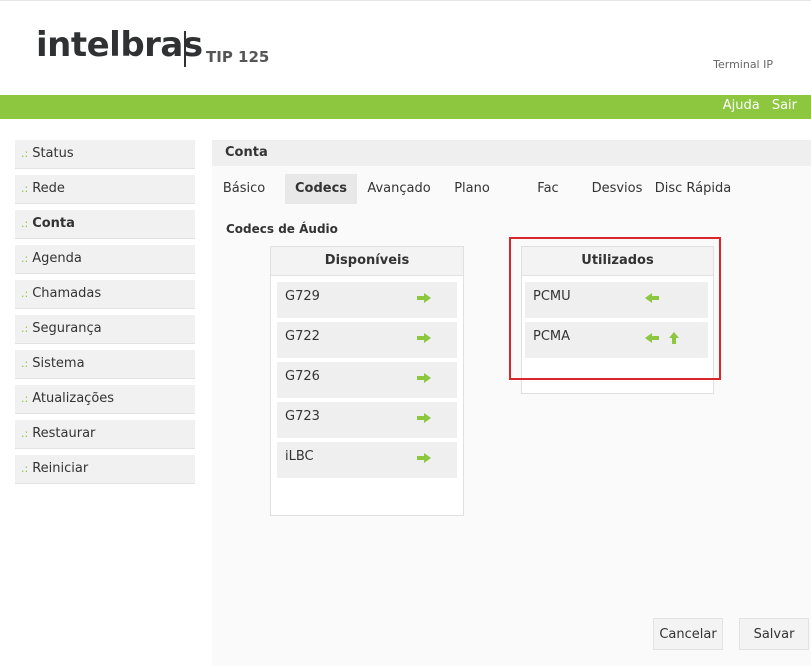 This screenshot has width=811, height=666. Describe the element at coordinates (321, 189) in the screenshot. I see `tab-codecs: Codecs` at that location.